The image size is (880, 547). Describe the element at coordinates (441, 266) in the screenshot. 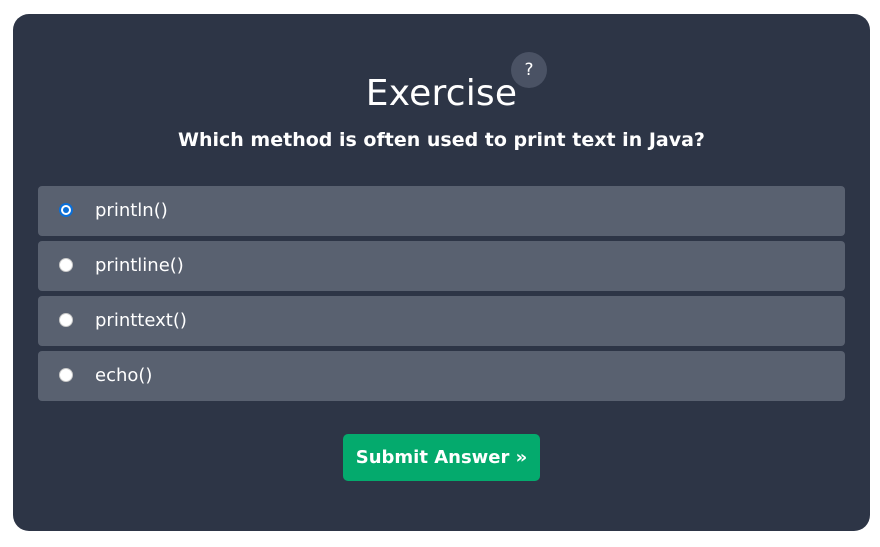

I see `option-printline: printline()` at that location.